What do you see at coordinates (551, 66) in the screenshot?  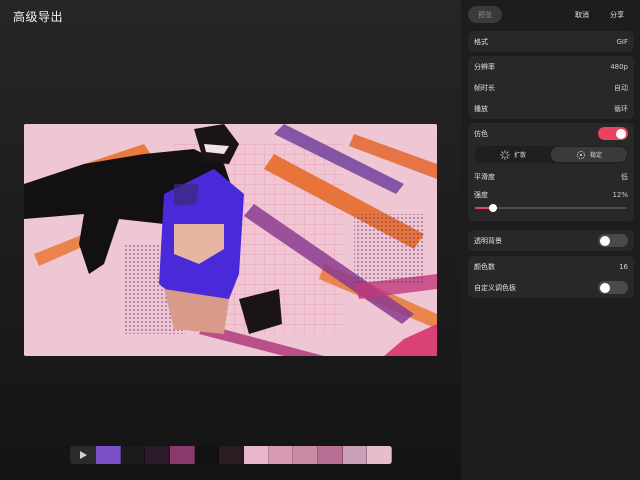 I see `resolution-row: 分辨率 480p` at bounding box center [551, 66].